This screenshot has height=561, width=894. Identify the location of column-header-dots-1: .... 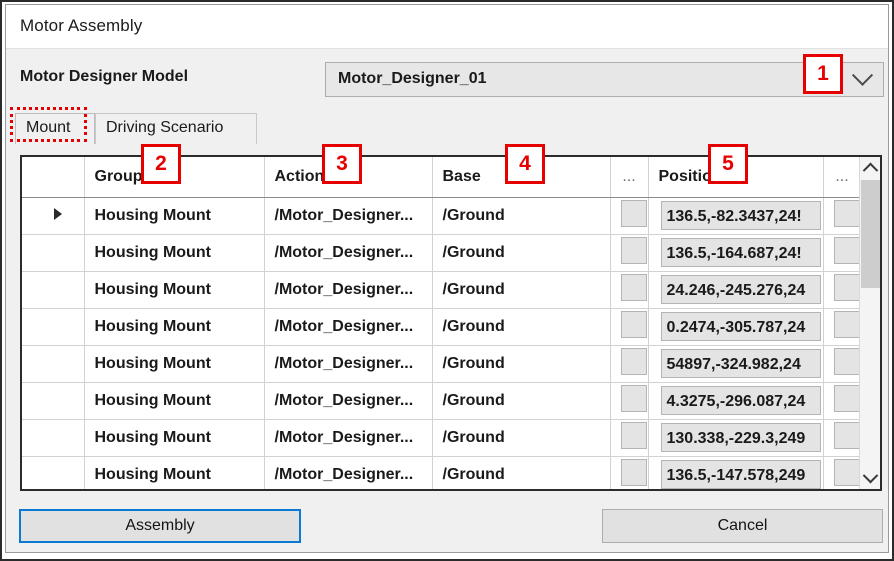
(629, 177).